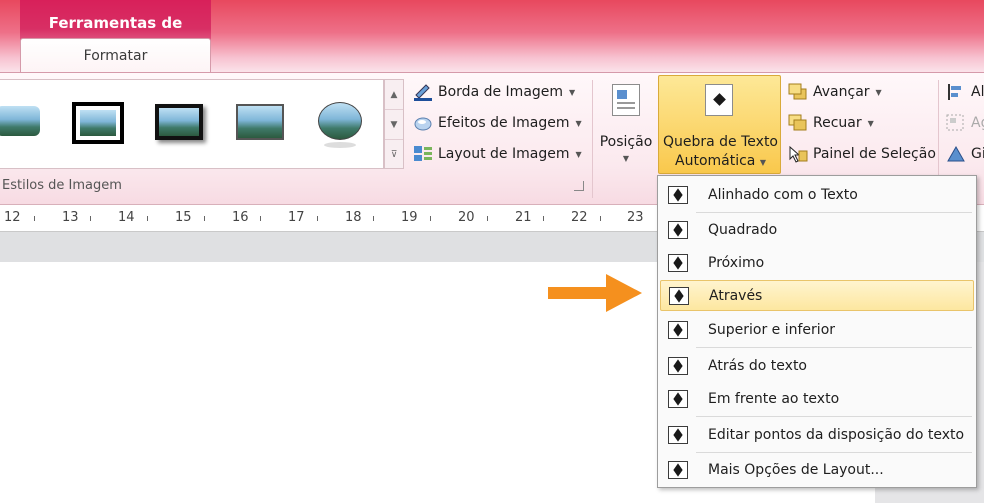  What do you see at coordinates (977, 92) in the screenshot?
I see `align-label: Al` at bounding box center [977, 92].